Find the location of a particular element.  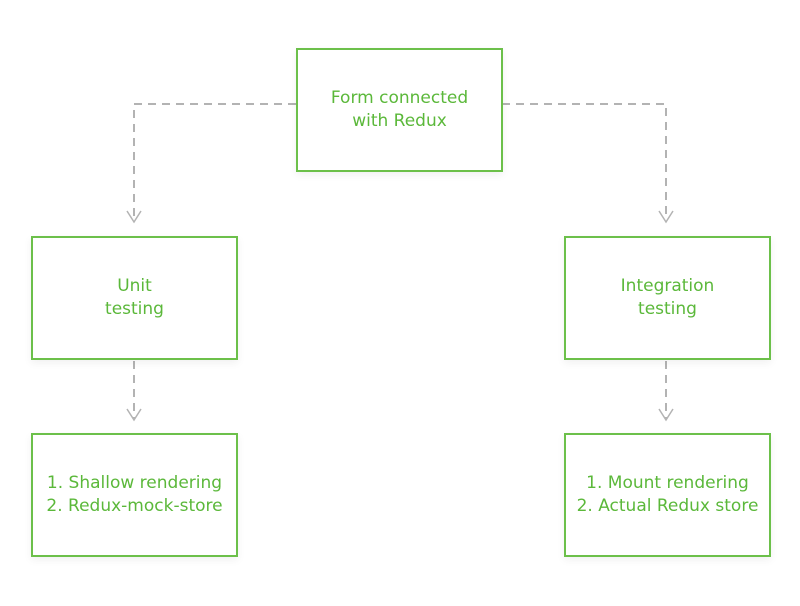

node-list-item: 2. Actual Redux store is located at coordinates (667, 506).